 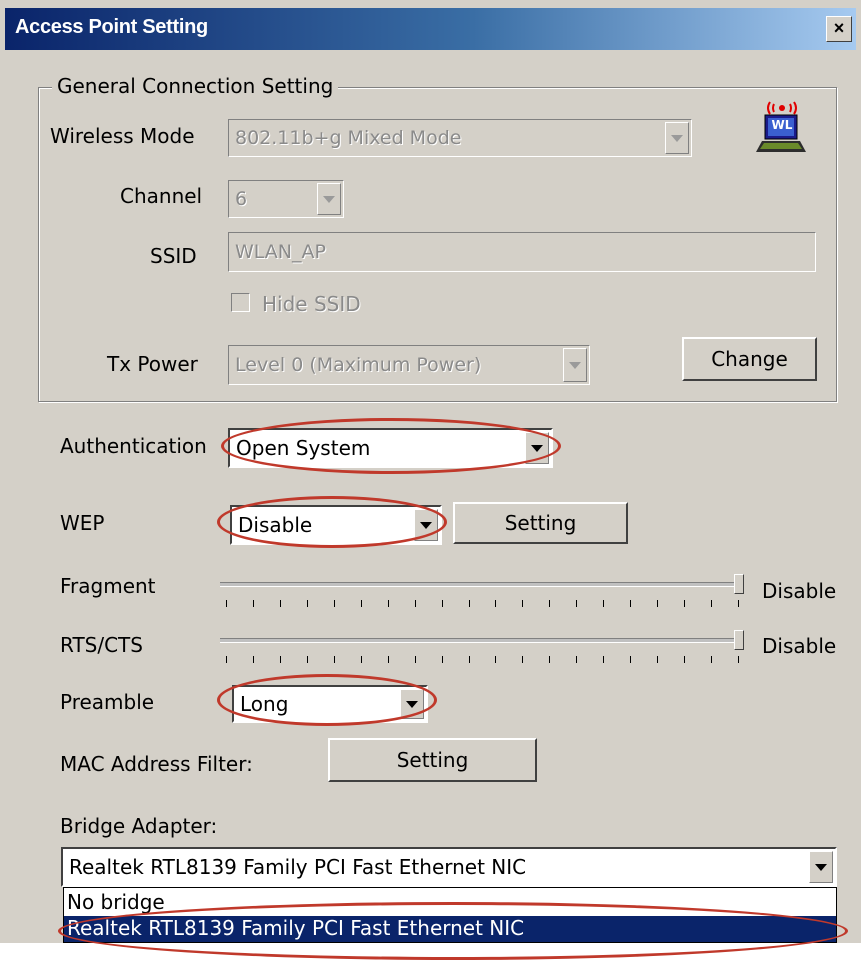 What do you see at coordinates (482, 640) in the screenshot?
I see `rts-cts-slider-track` at bounding box center [482, 640].